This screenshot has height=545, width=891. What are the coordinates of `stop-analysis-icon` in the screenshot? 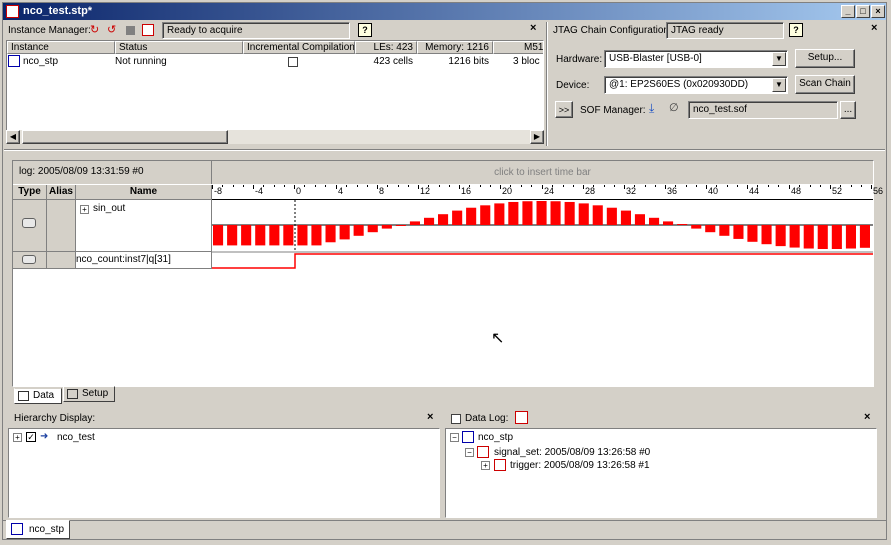 It's located at (130, 30).